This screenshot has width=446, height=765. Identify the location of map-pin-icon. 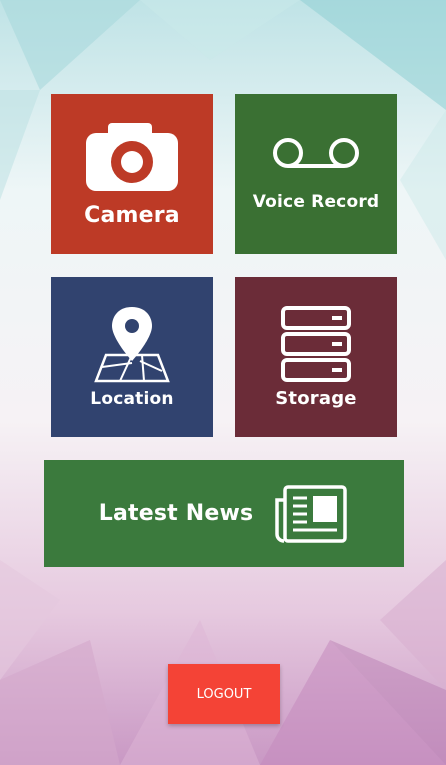
(132, 345).